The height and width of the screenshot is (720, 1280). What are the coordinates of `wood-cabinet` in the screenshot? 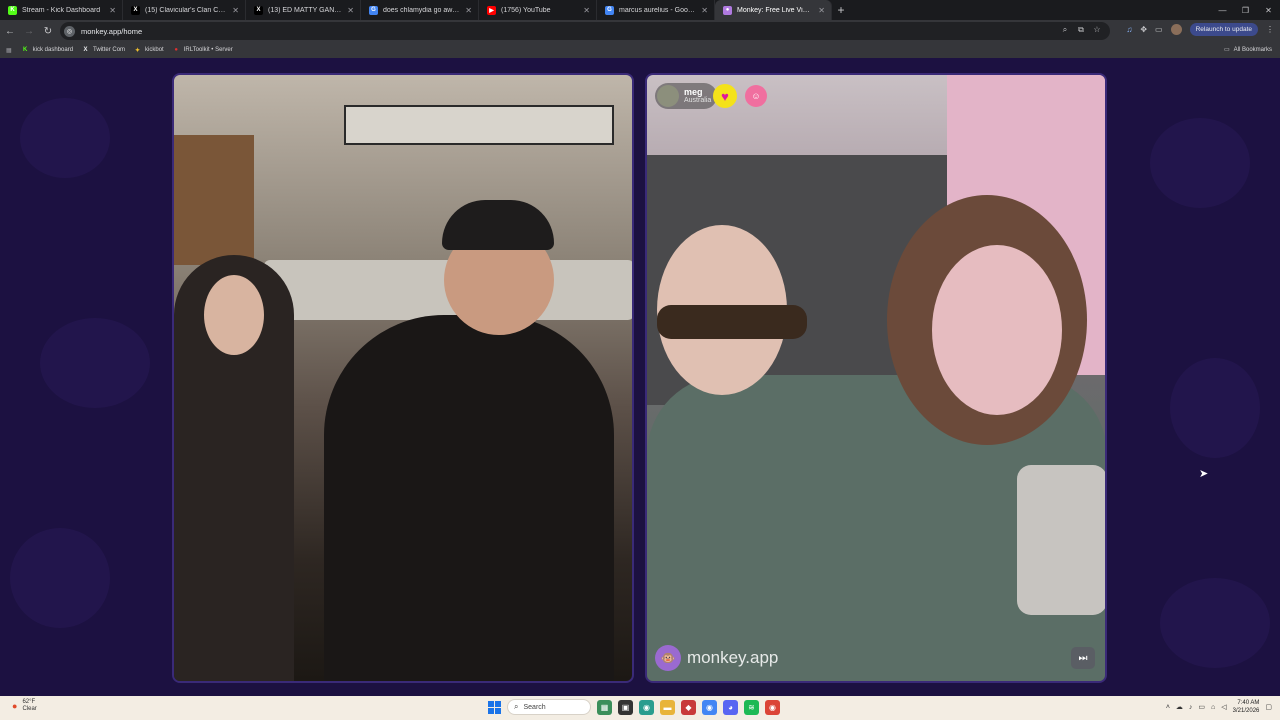 It's located at (214, 200).